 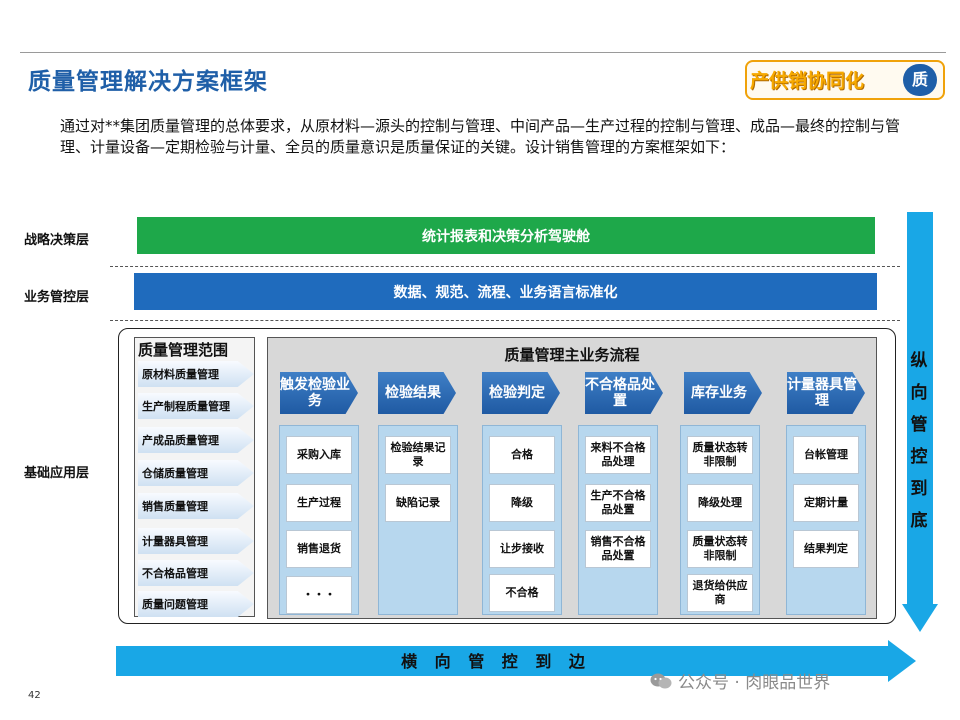 I want to click on flow-cell: 来料不合格品处理, so click(x=618, y=455).